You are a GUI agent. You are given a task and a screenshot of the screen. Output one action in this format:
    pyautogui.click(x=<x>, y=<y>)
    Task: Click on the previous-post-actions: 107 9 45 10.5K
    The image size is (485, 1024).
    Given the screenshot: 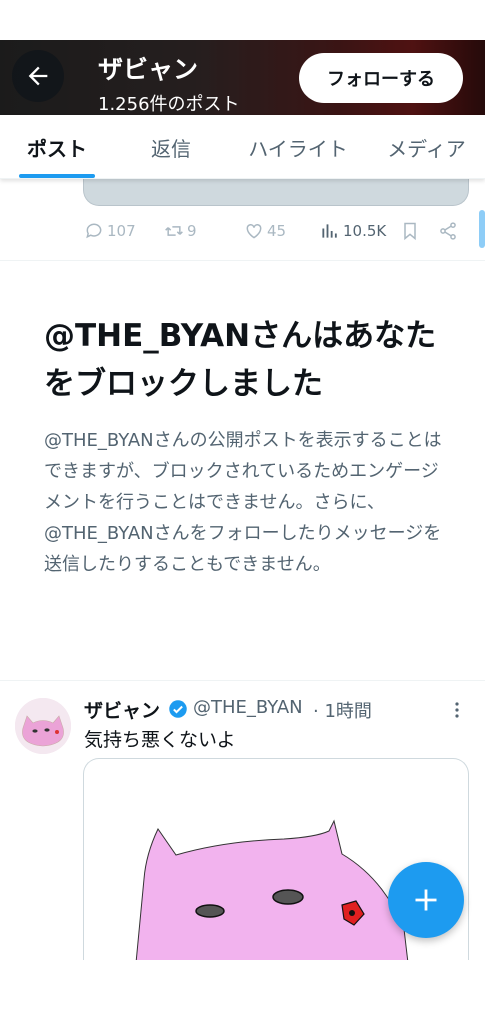 What is the action you would take?
    pyautogui.click(x=242, y=231)
    